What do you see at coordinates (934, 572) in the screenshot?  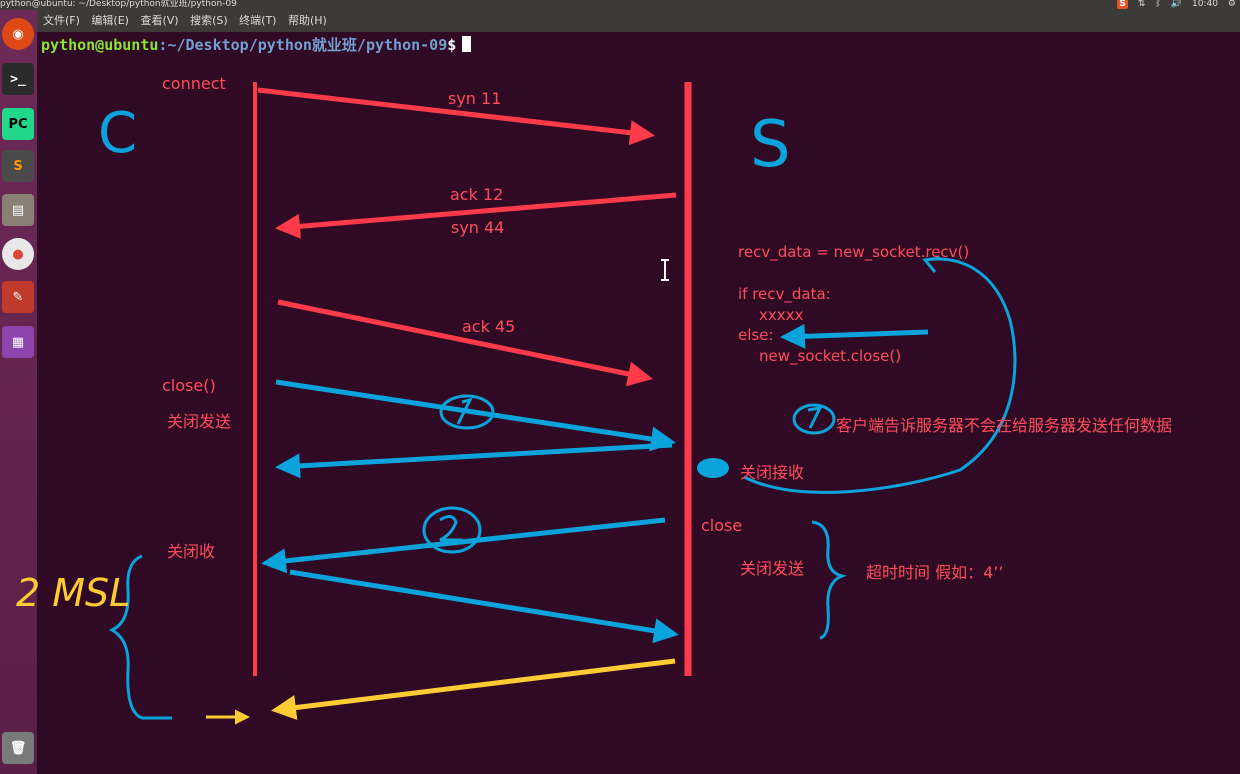 I see `timeout-label: 超时时间 假如：4’’` at bounding box center [934, 572].